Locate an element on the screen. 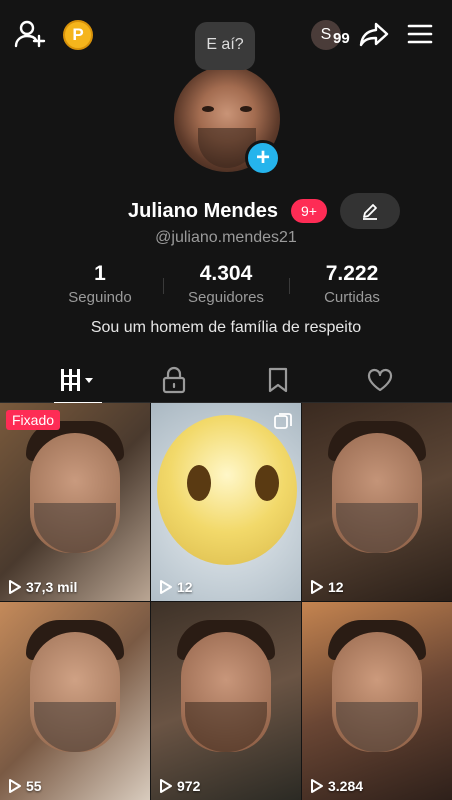  tab-private is located at coordinates (174, 380).